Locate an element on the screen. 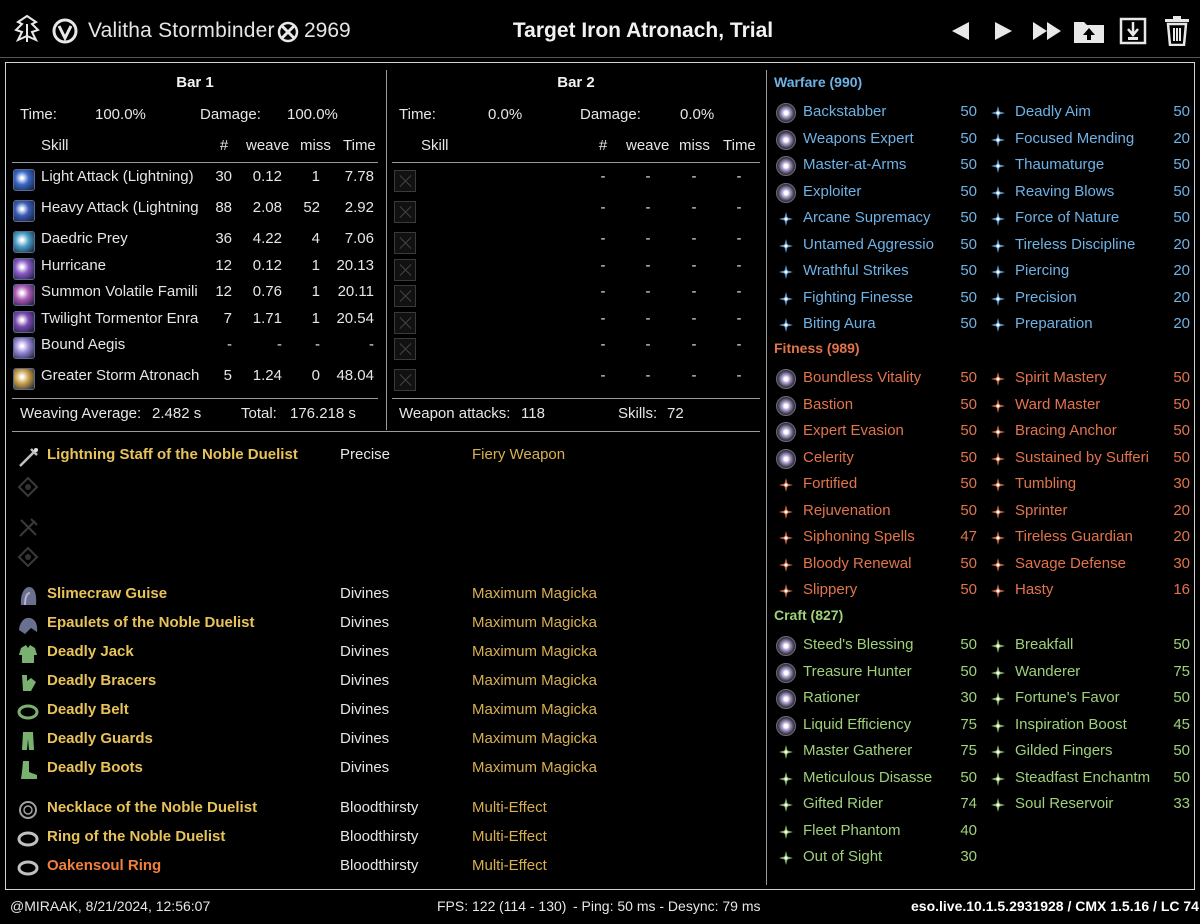 The height and width of the screenshot is (924, 1200). cp-star-name: Out of Sight is located at coordinates (842, 856).